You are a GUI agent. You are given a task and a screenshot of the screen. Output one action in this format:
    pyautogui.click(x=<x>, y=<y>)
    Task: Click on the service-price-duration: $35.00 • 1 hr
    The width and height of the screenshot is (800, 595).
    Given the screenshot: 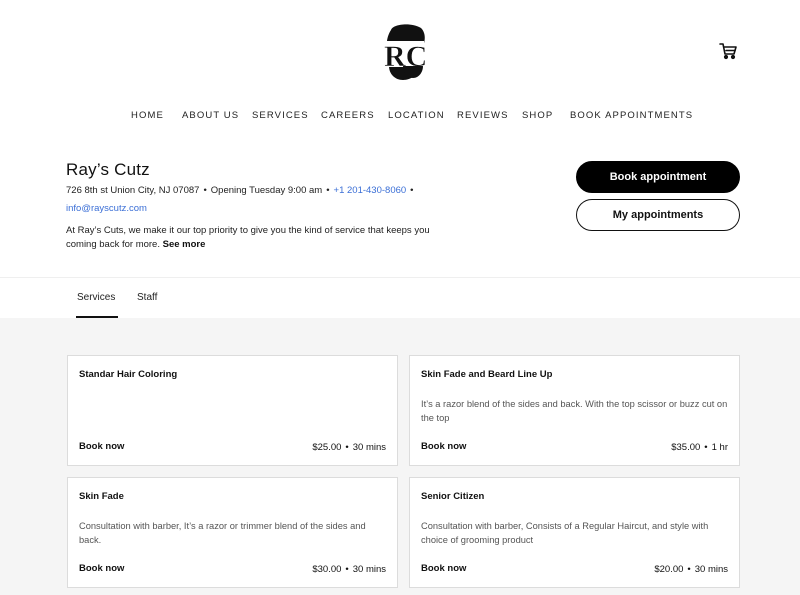 What is the action you would take?
    pyautogui.click(x=699, y=447)
    